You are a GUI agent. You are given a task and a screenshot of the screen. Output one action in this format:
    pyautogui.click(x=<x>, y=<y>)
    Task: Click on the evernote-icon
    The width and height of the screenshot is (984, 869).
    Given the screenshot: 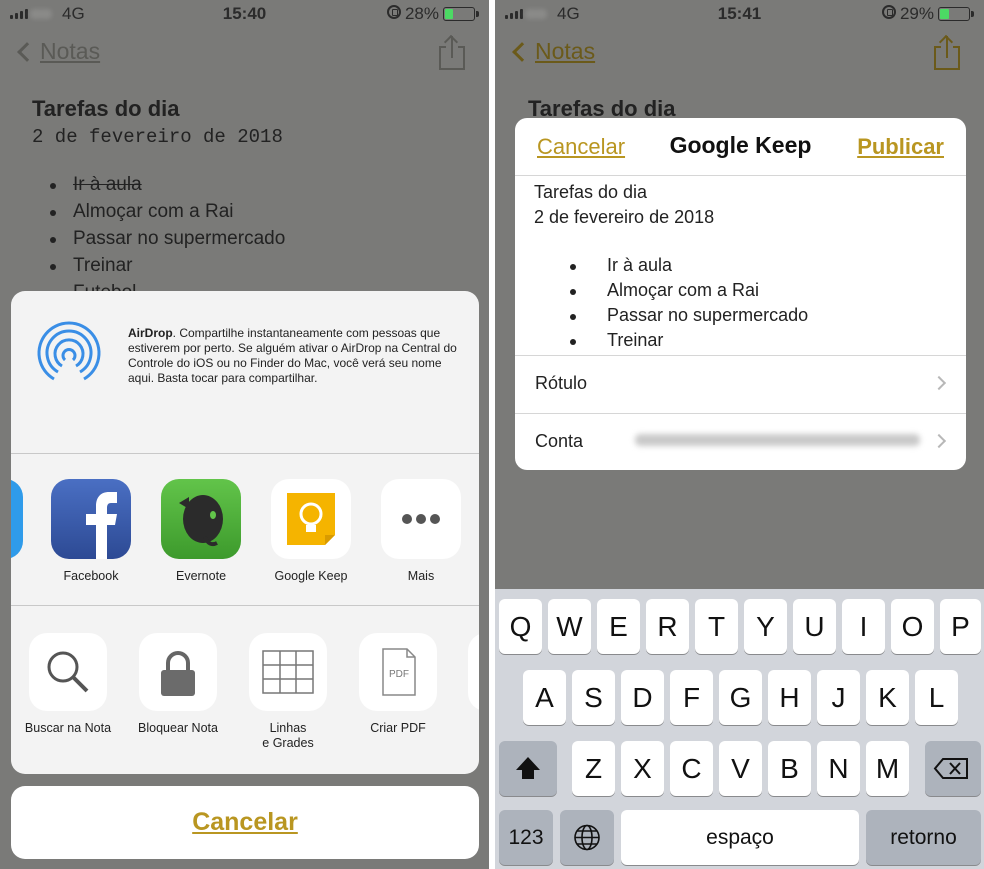 What is the action you would take?
    pyautogui.click(x=201, y=519)
    